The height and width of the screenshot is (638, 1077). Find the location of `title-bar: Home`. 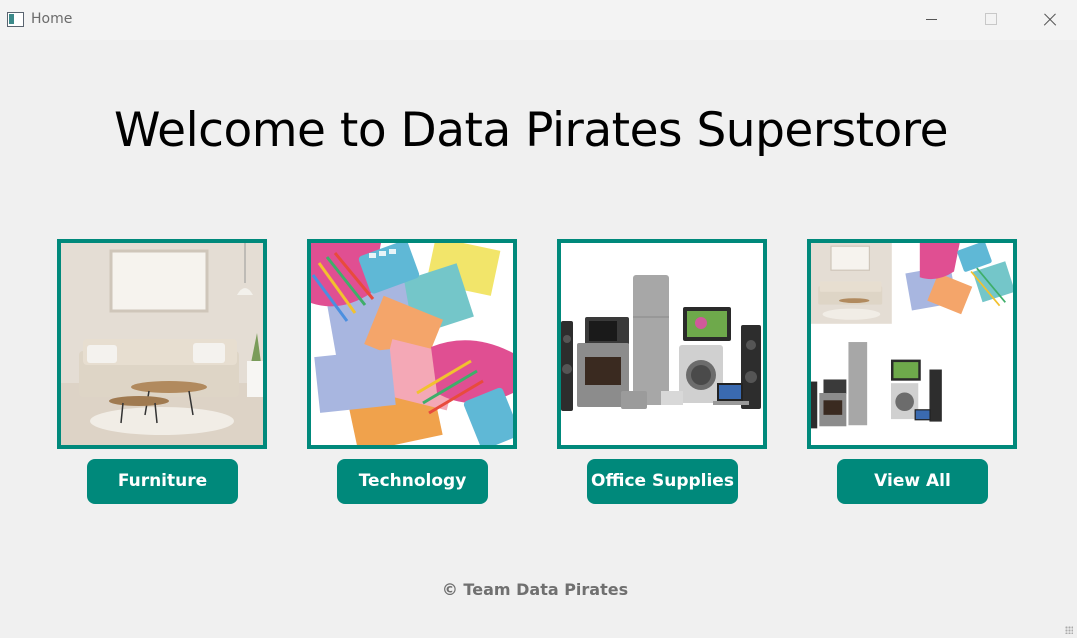

title-bar: Home is located at coordinates (538, 20).